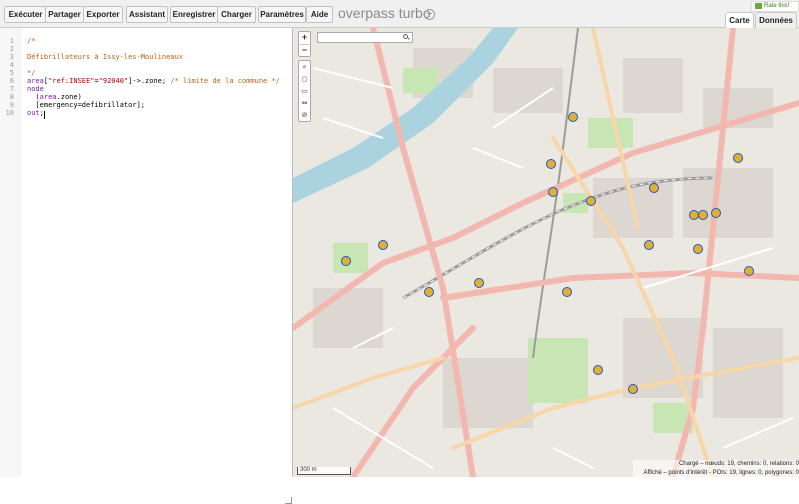 The image size is (799, 504). Describe the element at coordinates (147, 14) in the screenshot. I see `wizard-button: Assistant` at that location.